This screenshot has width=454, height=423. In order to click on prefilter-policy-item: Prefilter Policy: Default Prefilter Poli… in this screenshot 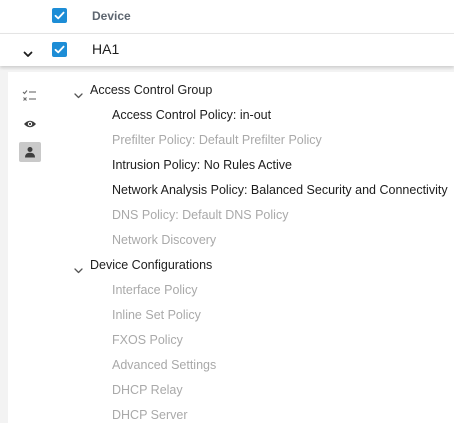, I will do `click(217, 140)`.